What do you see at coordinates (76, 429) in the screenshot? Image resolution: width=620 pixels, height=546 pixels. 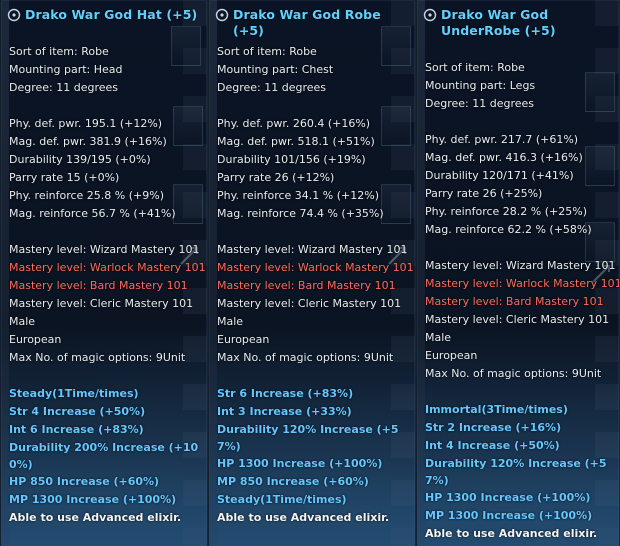 I see `bonus-line: Int 6 Increase (+83%)` at bounding box center [76, 429].